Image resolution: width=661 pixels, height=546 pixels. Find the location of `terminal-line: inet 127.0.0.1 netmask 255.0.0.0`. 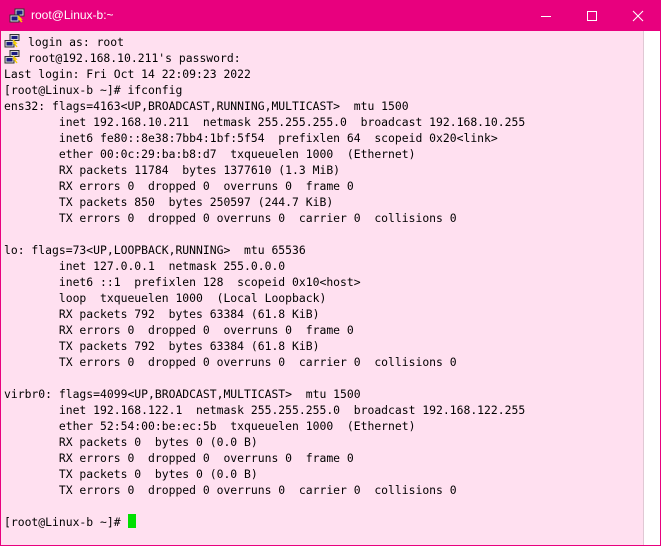

terminal-line: inet 127.0.0.1 netmask 255.0.0.0 is located at coordinates (145, 266).